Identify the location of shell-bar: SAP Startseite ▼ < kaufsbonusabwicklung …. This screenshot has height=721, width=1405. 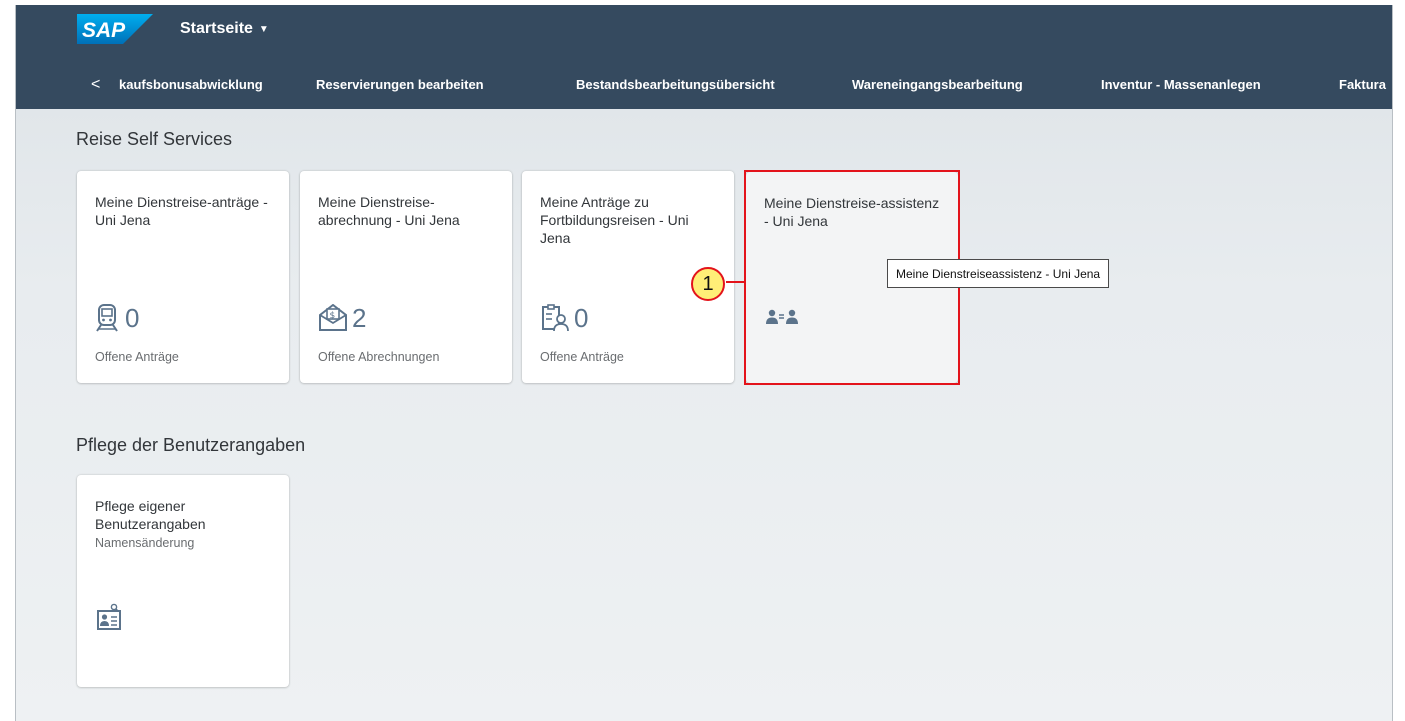
(704, 57).